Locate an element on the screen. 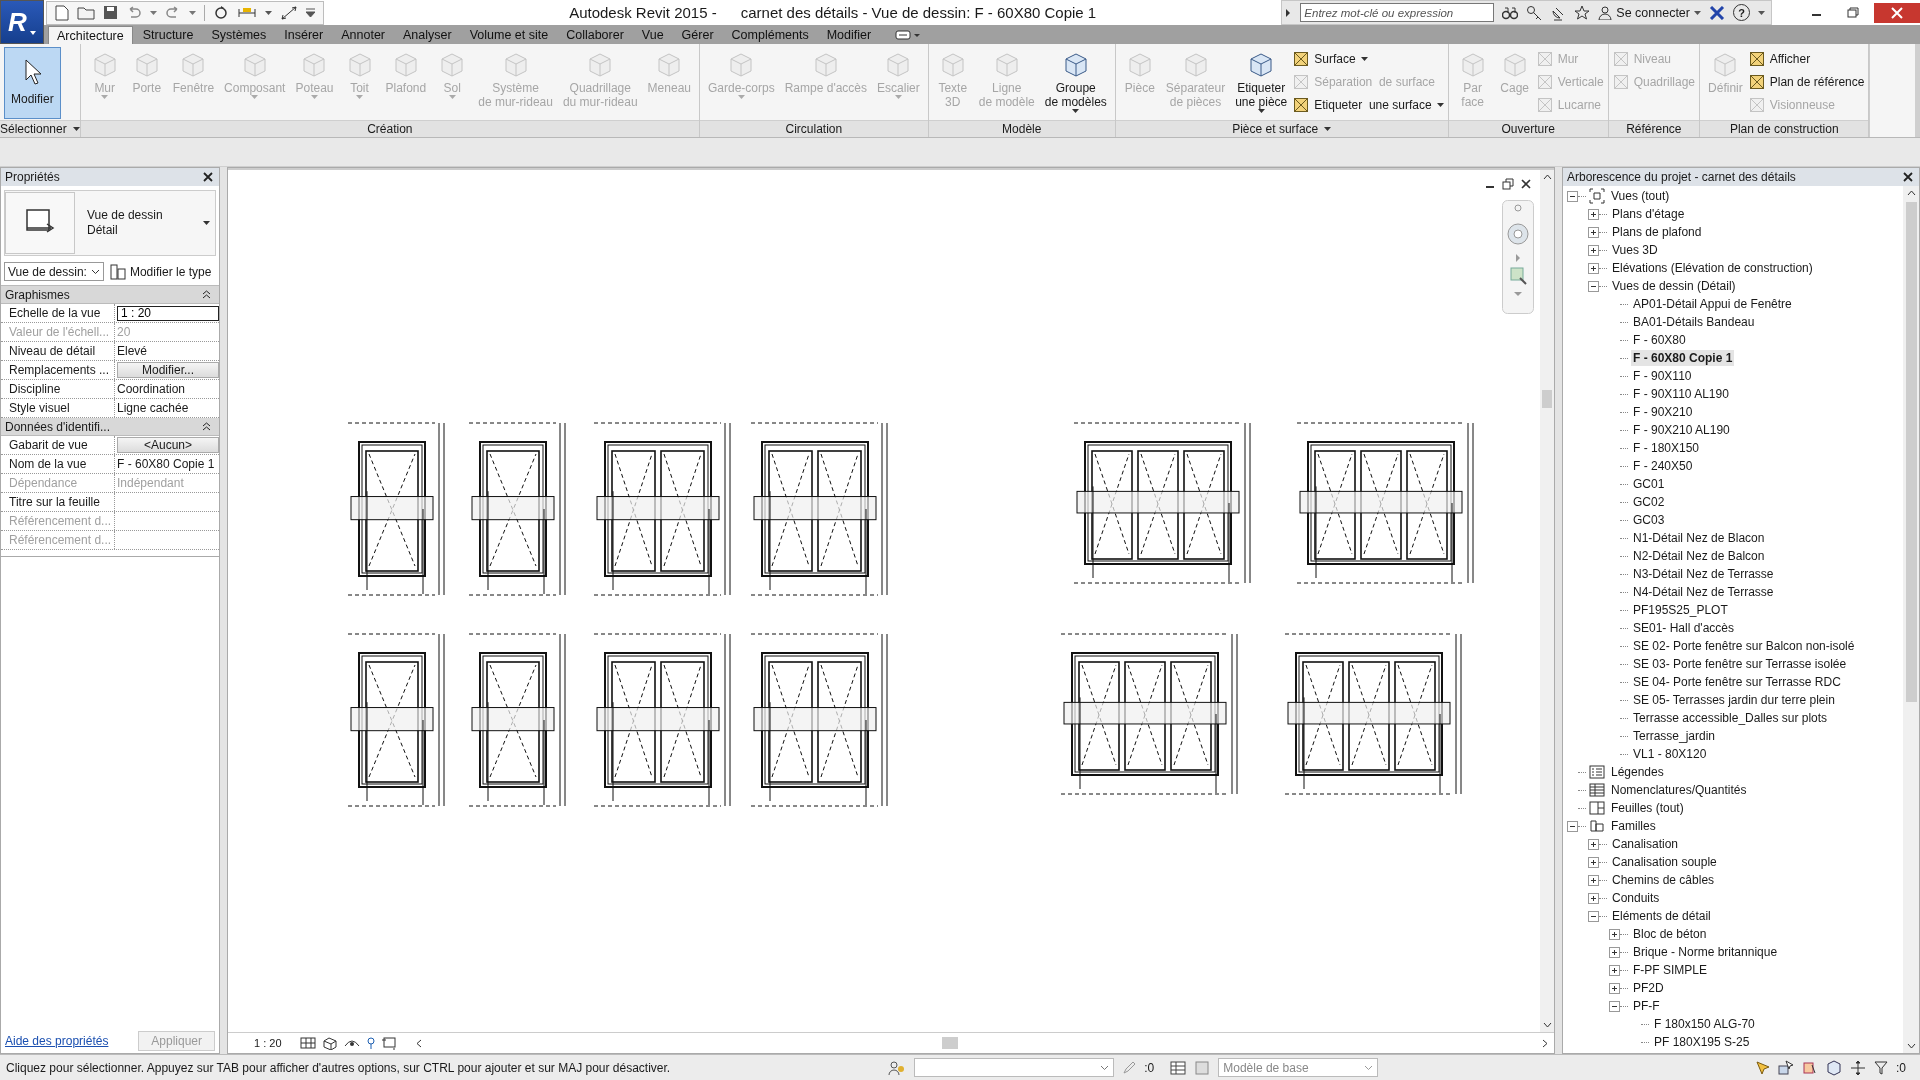  tree-item: VL1 - 80X120 is located at coordinates (1670, 754).